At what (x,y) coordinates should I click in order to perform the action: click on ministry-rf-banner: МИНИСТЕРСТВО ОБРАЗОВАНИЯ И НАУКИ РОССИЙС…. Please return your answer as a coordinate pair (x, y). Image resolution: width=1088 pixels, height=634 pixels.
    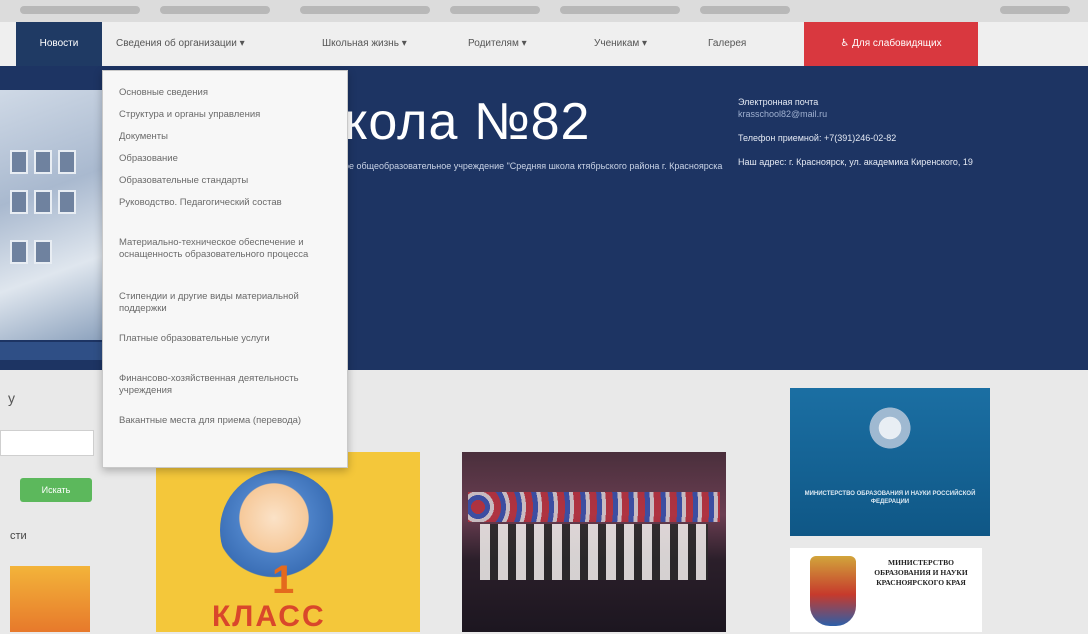
    Looking at the image, I should click on (890, 462).